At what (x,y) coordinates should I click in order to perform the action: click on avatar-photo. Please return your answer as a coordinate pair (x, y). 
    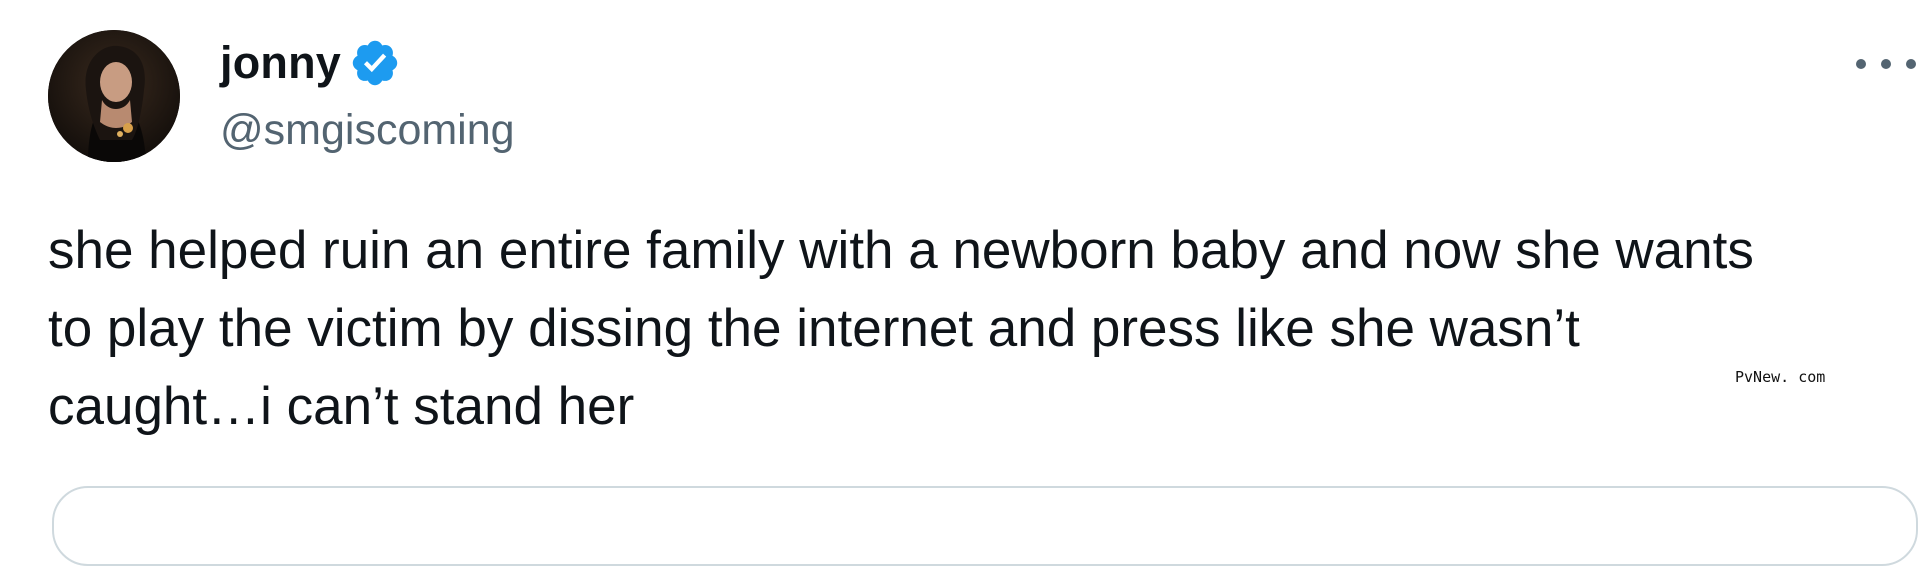
    Looking at the image, I should click on (114, 96).